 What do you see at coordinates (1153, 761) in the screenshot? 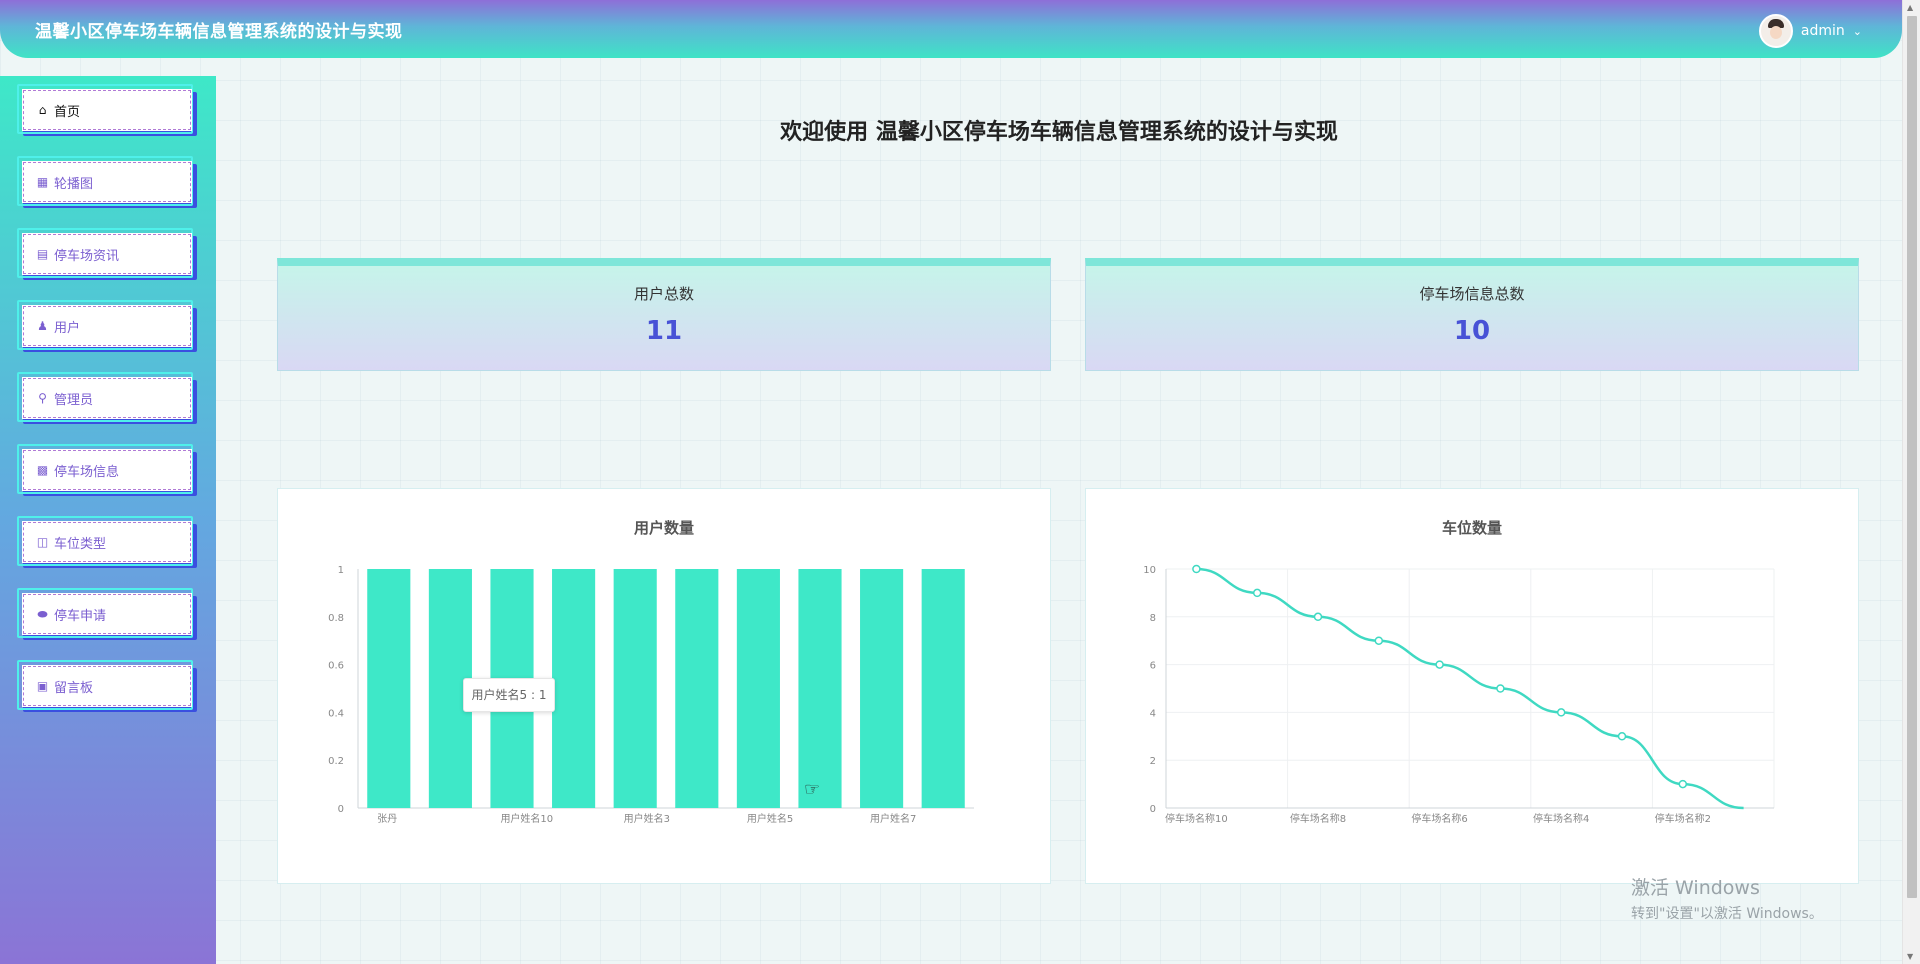
I see `y-tick-label: 2` at bounding box center [1153, 761].